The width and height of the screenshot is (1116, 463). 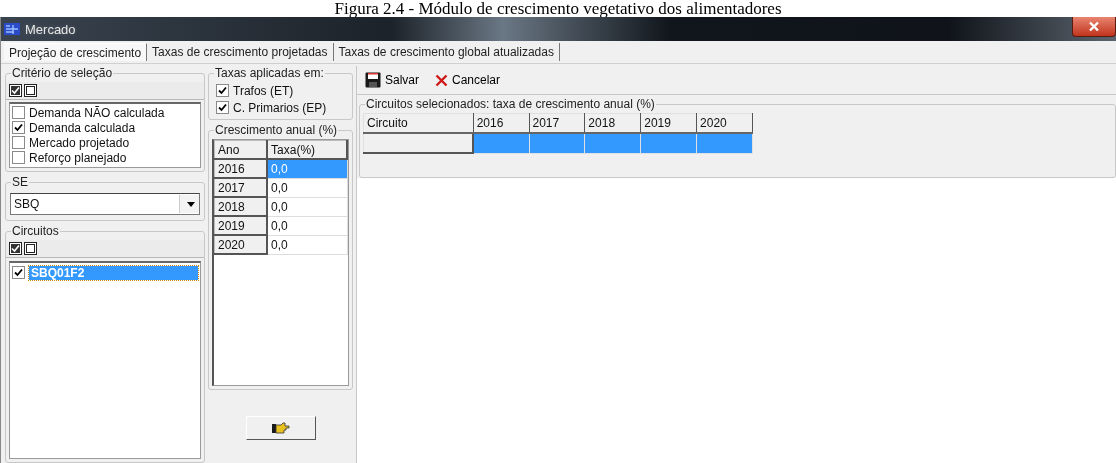 I want to click on app-icon, so click(x=12, y=29).